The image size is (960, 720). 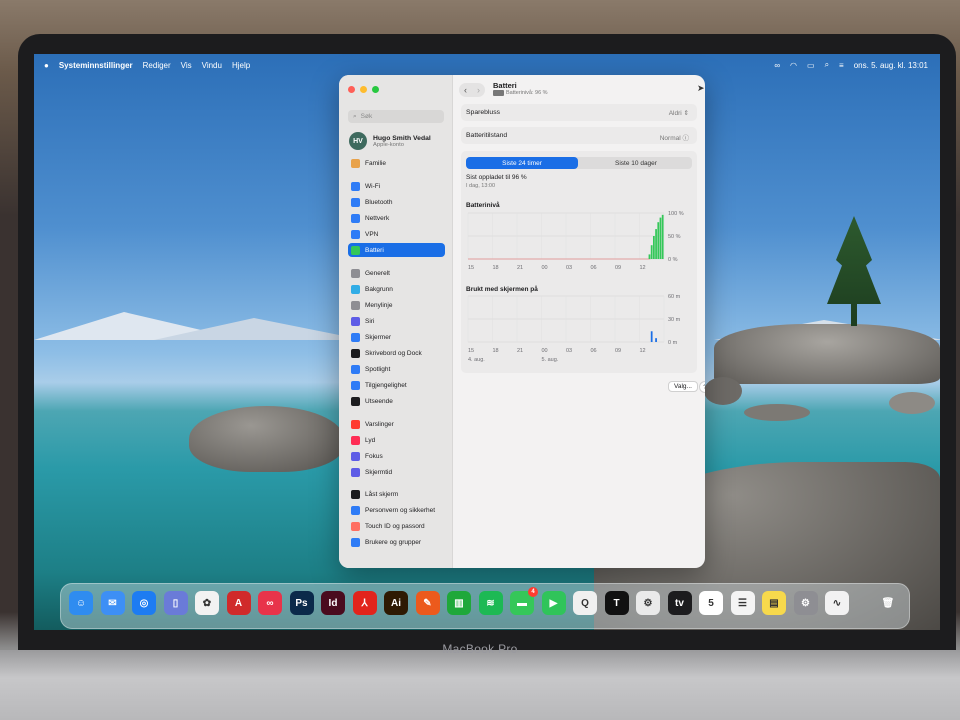 What do you see at coordinates (827, 65) in the screenshot?
I see `search-status-icon: ⌕` at bounding box center [827, 65].